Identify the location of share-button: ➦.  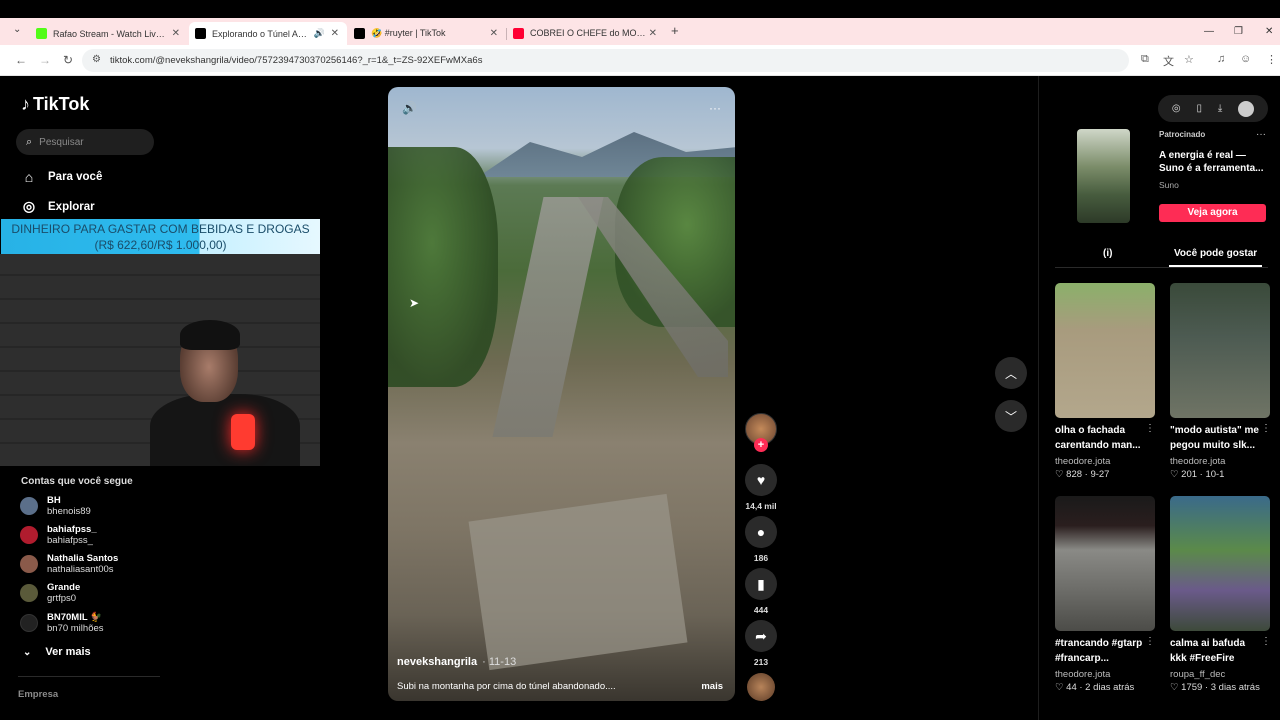
(761, 636).